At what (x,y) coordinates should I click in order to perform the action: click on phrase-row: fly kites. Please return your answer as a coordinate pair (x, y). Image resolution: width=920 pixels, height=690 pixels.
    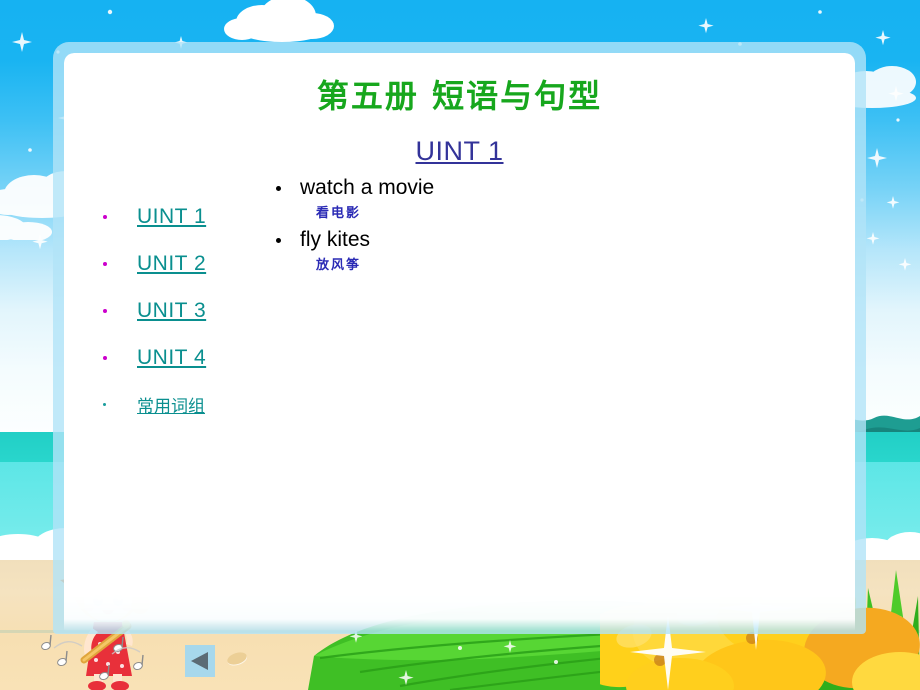
    Looking at the image, I should click on (536, 240).